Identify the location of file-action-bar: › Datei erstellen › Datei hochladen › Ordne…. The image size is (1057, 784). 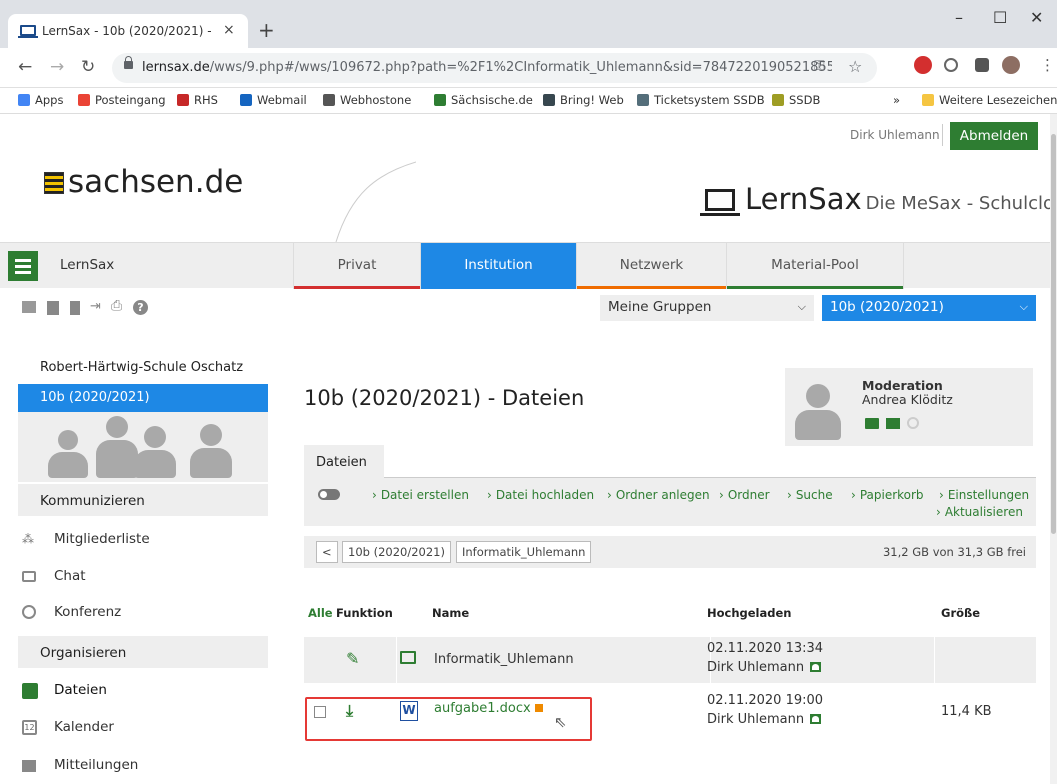
(670, 502).